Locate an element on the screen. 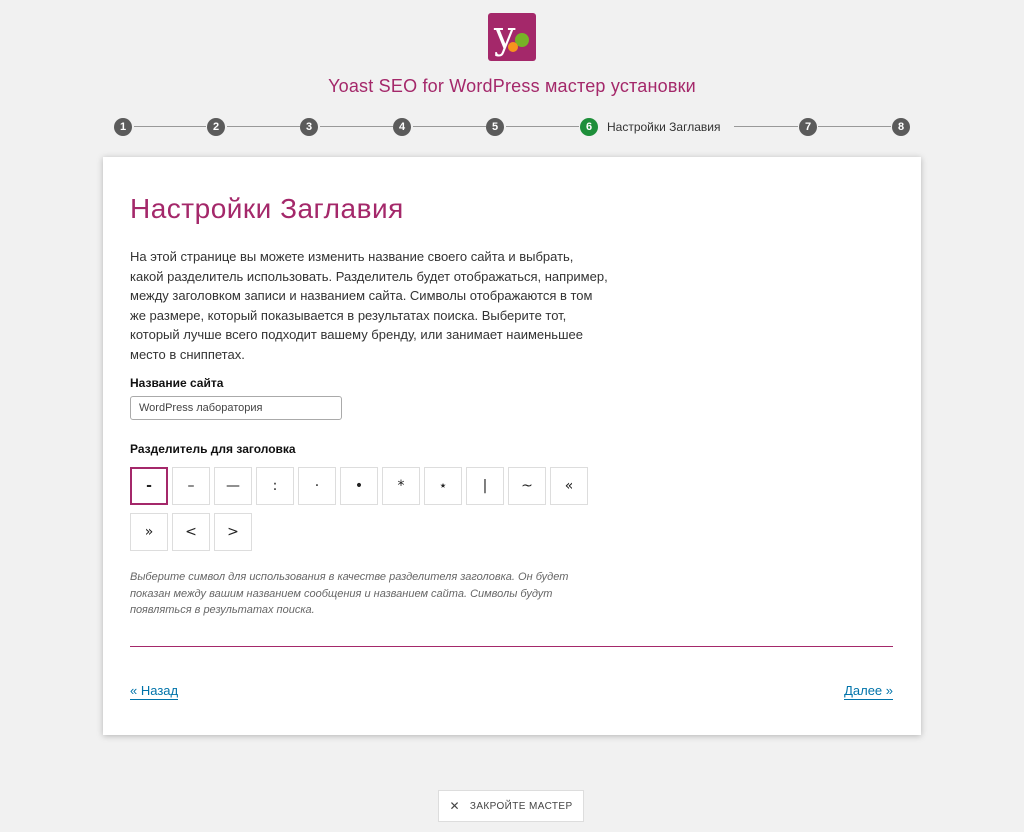 Image resolution: width=1024 pixels, height=832 pixels. step-5: 5 is located at coordinates (495, 127).